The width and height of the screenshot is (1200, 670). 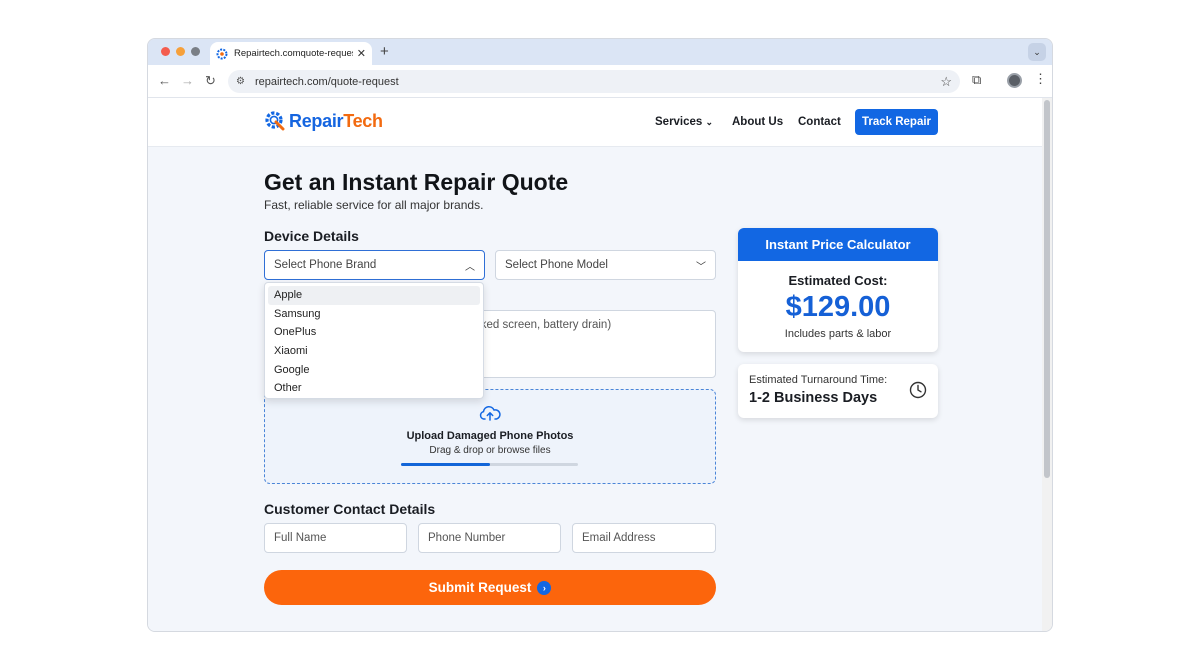 What do you see at coordinates (838, 334) in the screenshot?
I see `price-note: Includes parts & labor` at bounding box center [838, 334].